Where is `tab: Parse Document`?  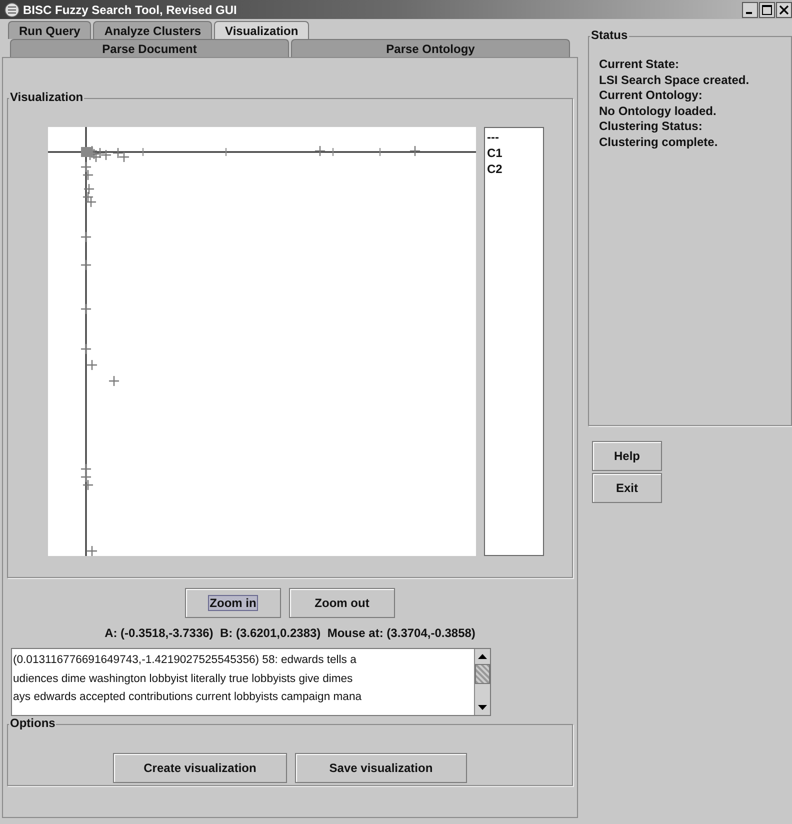
tab: Parse Document is located at coordinates (149, 48).